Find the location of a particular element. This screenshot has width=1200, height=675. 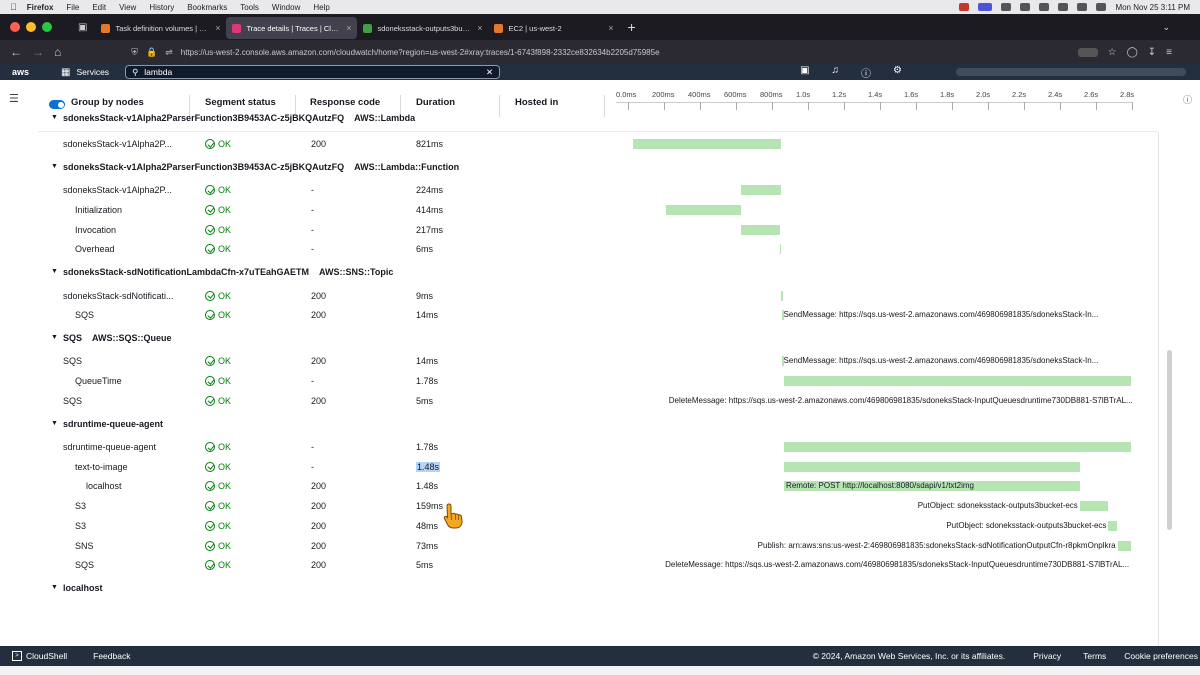

menu-file: File is located at coordinates (72, 7).